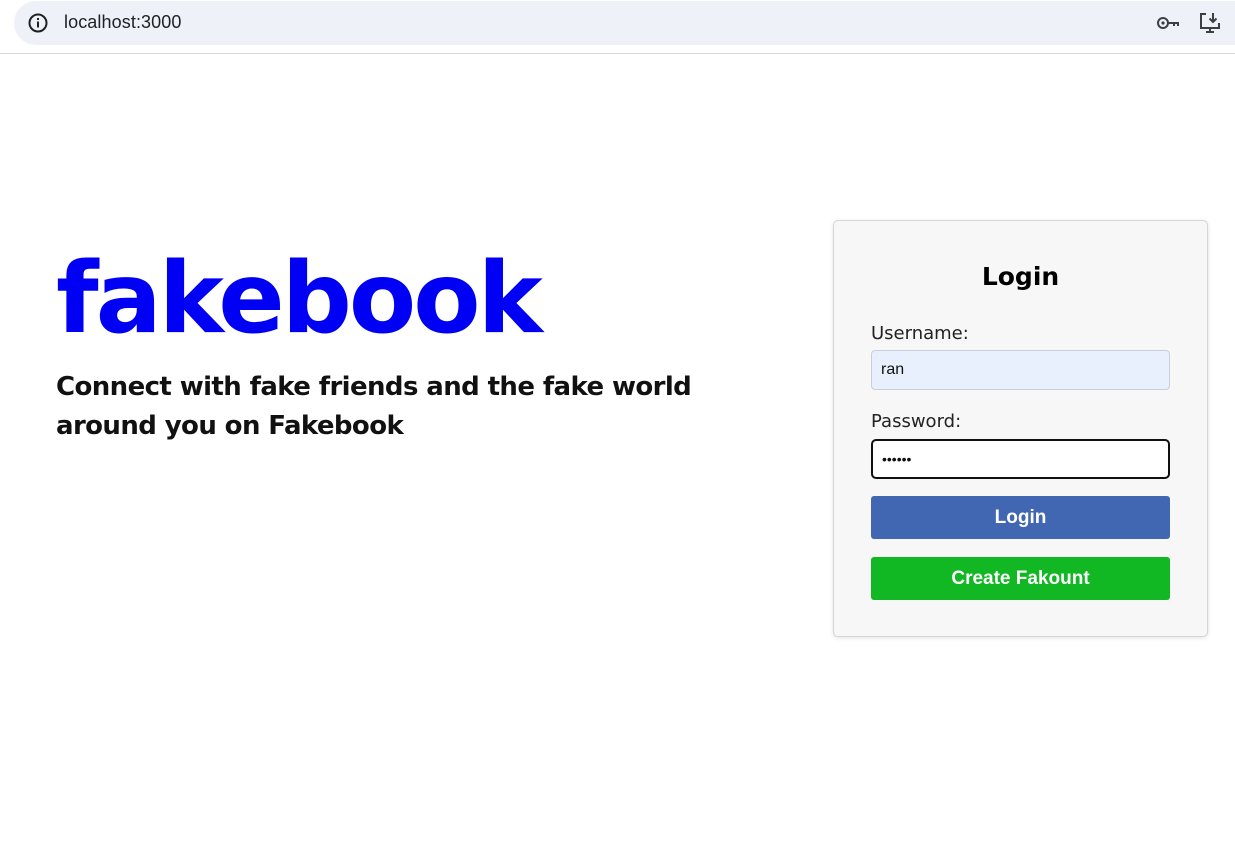 The height and width of the screenshot is (842, 1235). What do you see at coordinates (1210, 23) in the screenshot?
I see `install-app-icon` at bounding box center [1210, 23].